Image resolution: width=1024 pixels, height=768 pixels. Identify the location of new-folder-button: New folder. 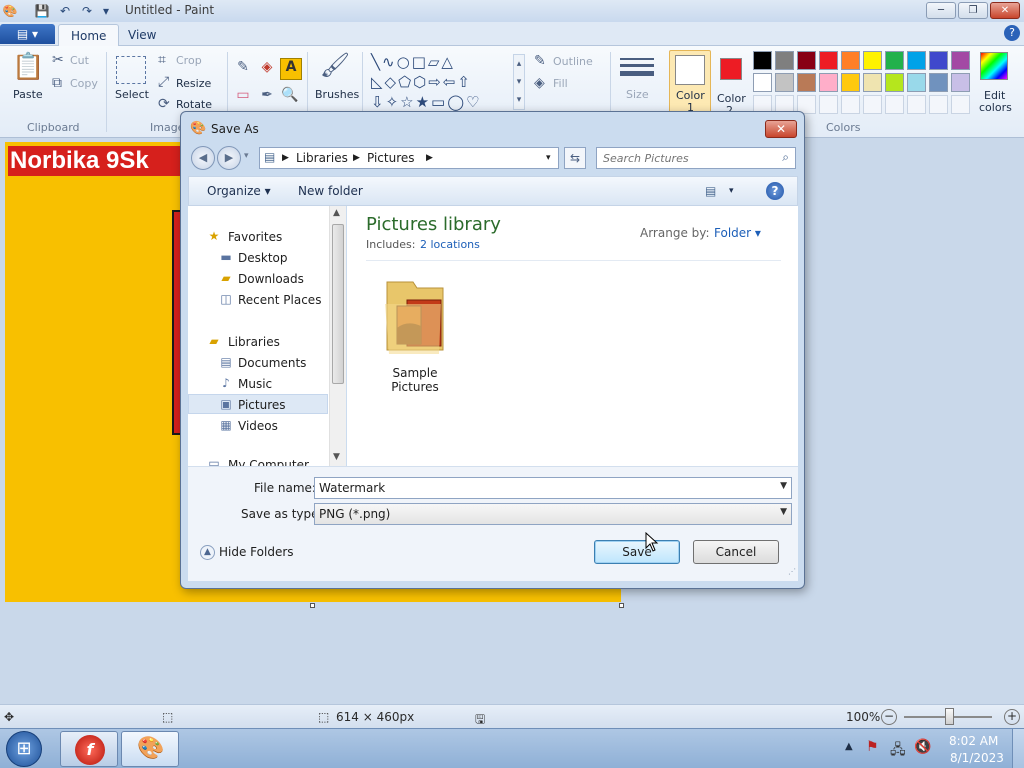
(330, 191).